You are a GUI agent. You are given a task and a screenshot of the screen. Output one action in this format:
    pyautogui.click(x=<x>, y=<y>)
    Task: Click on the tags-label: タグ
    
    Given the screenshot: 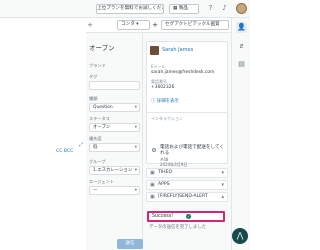 What is the action you would take?
    pyautogui.click(x=93, y=76)
    